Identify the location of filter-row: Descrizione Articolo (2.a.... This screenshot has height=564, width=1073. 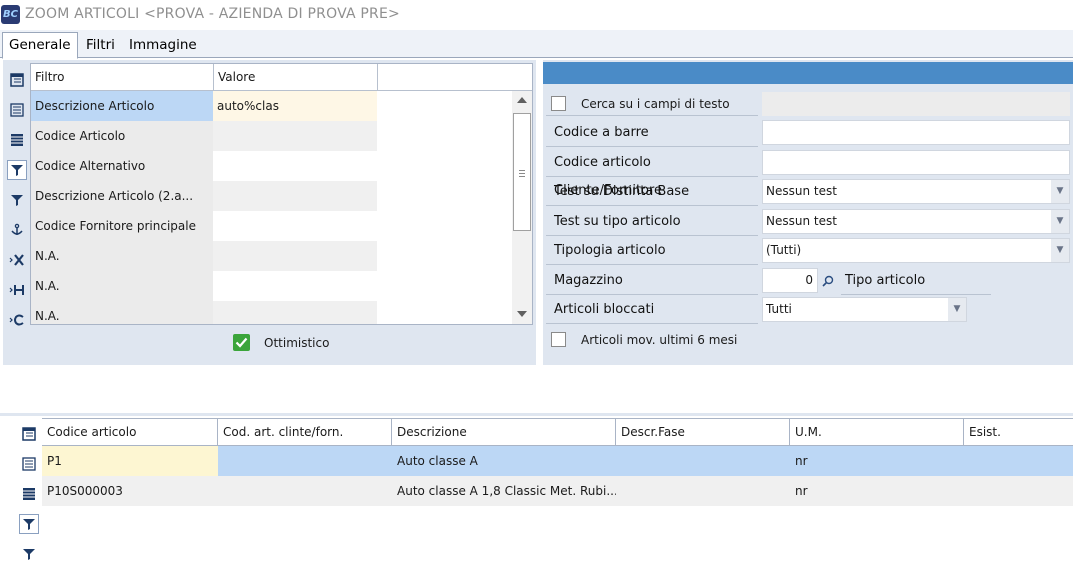
(271, 196).